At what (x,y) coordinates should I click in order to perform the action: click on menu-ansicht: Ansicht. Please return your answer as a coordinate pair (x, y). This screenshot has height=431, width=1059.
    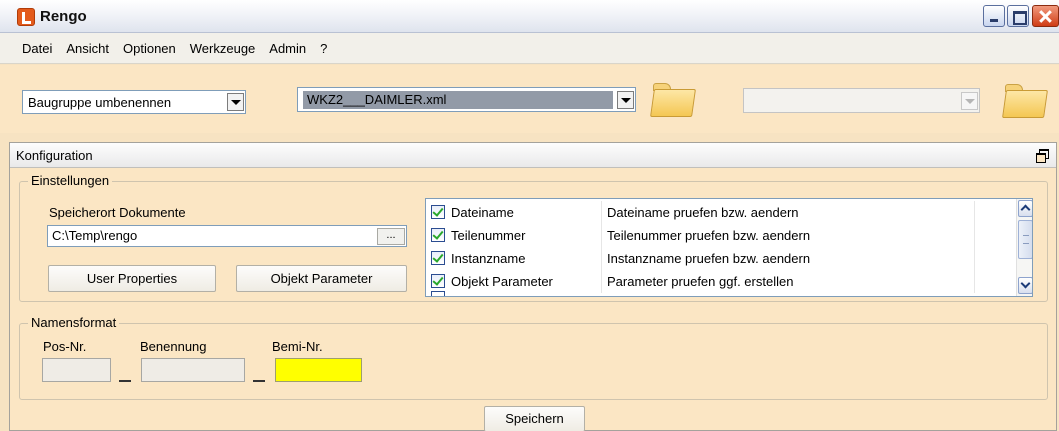
    Looking at the image, I should click on (87, 48).